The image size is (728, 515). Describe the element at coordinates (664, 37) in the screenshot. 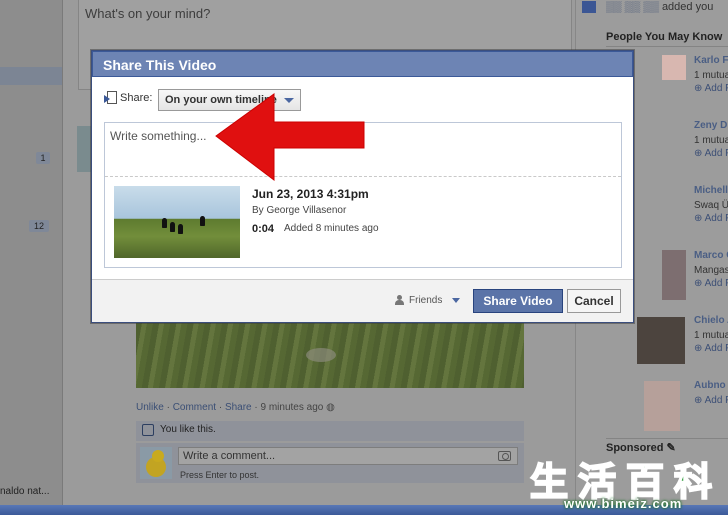

I see `people-you-may-know-heading: People You May Know` at that location.